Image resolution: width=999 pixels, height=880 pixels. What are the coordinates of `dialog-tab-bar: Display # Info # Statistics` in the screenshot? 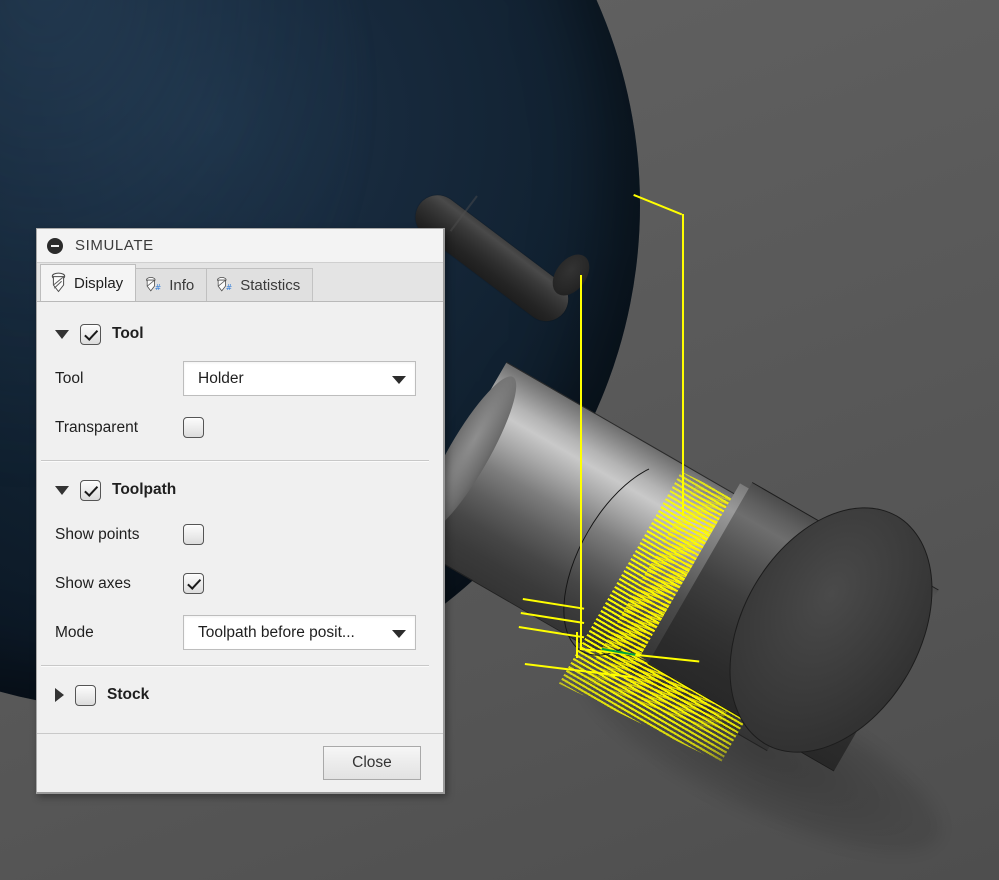 It's located at (240, 282).